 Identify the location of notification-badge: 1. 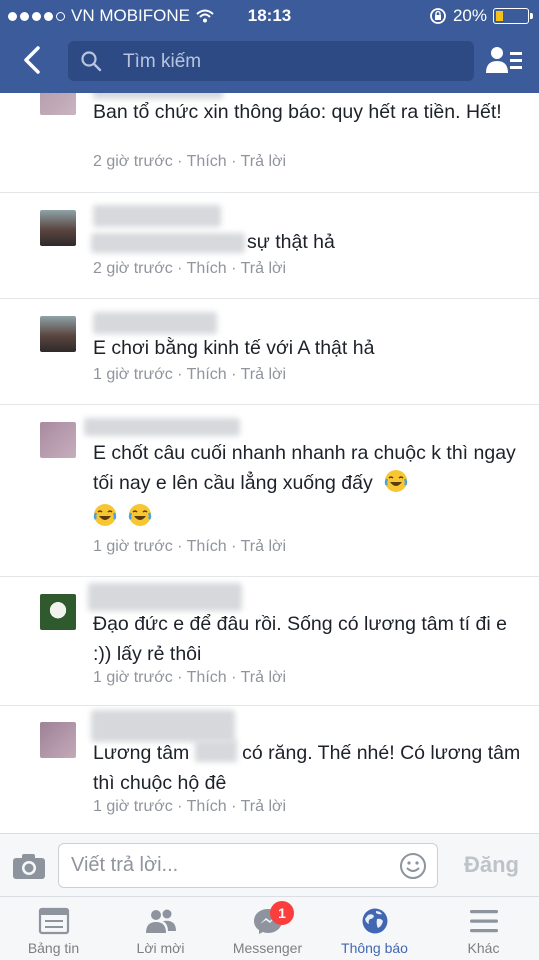
(282, 913).